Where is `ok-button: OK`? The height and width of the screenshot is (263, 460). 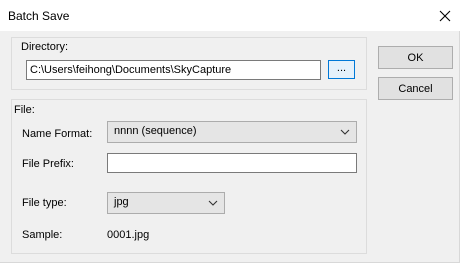
ok-button: OK is located at coordinates (415, 57).